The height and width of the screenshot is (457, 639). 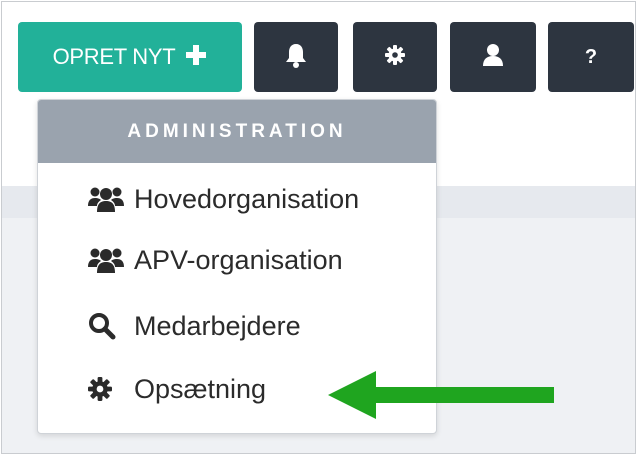 What do you see at coordinates (114, 56) in the screenshot?
I see `create-new-label: OPRET NYT` at bounding box center [114, 56].